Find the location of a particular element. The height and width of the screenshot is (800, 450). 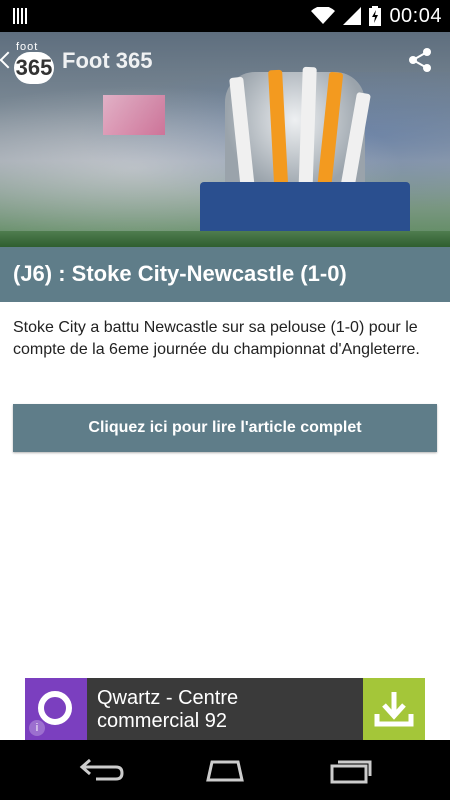

app-title: Foot 365 is located at coordinates (107, 60).